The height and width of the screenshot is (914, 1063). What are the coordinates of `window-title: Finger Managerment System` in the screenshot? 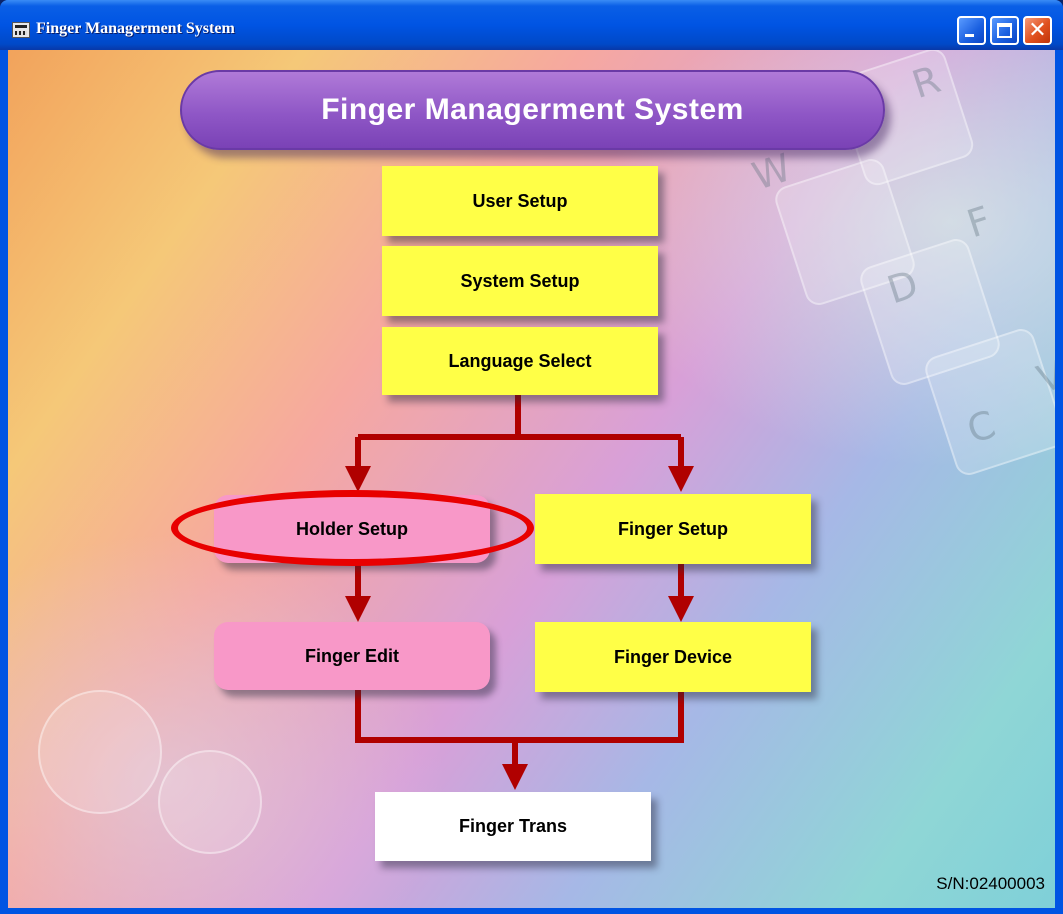 It's located at (135, 28).